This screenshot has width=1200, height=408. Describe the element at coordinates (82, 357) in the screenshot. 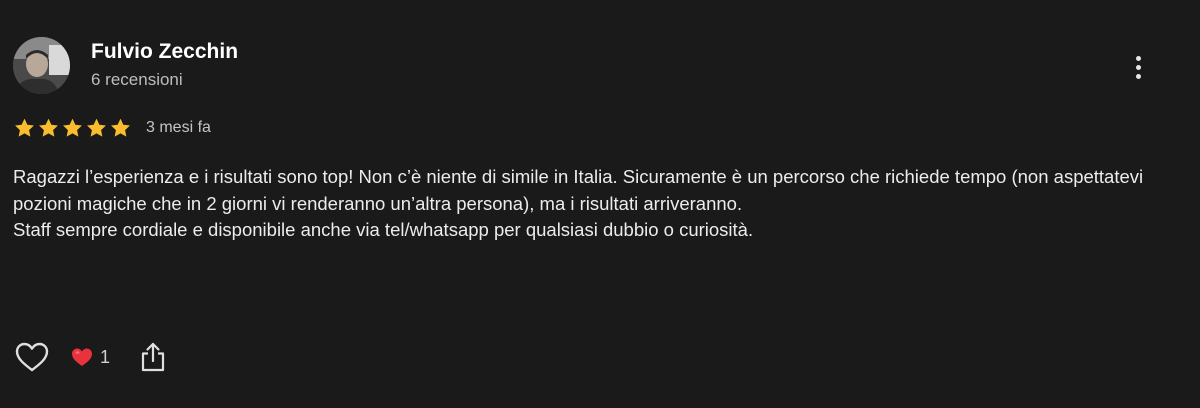

I see `red-heart-icon` at that location.